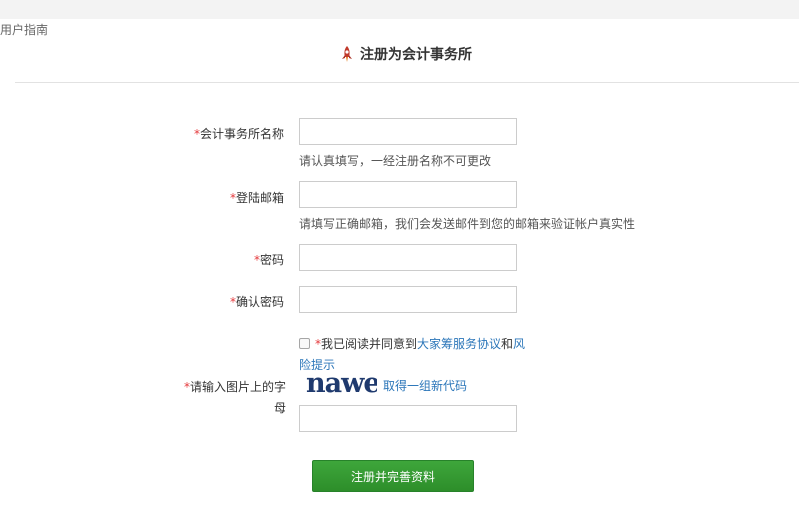  I want to click on user-guide-link: 用户指南, so click(24, 29).